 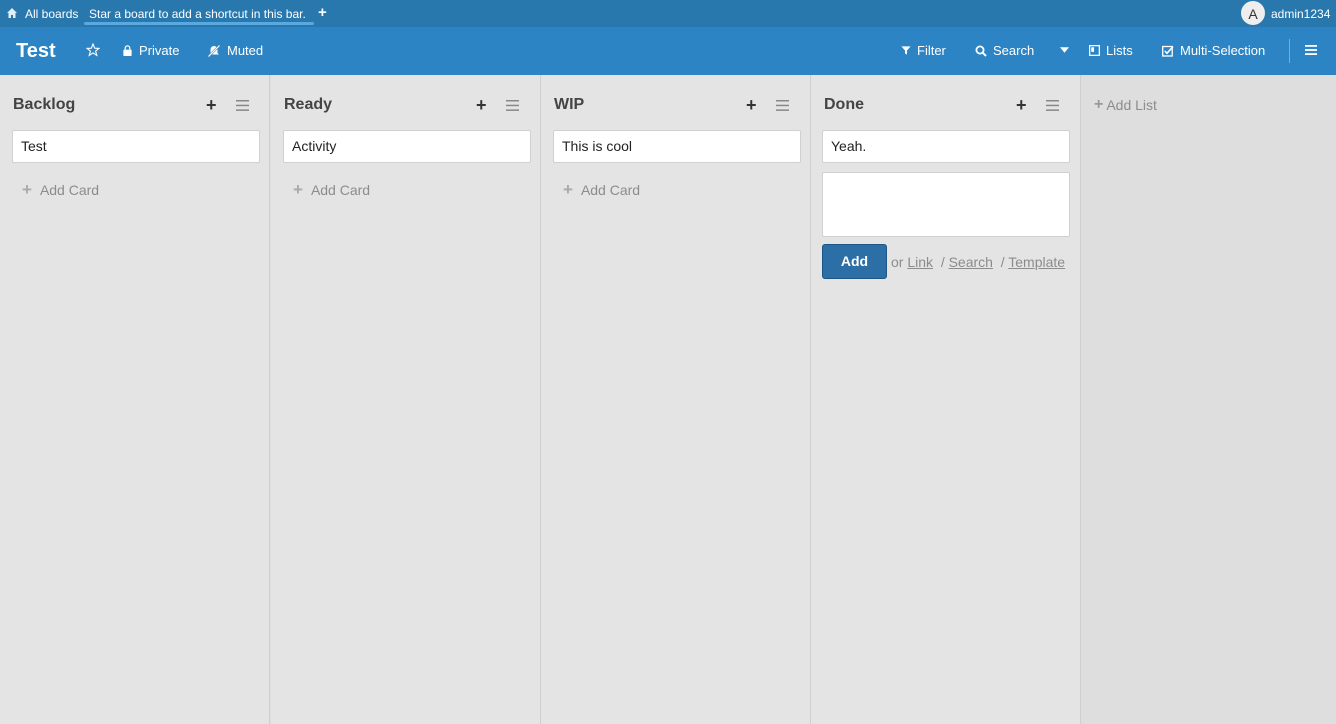 I want to click on link-card-link: Link, so click(x=920, y=262).